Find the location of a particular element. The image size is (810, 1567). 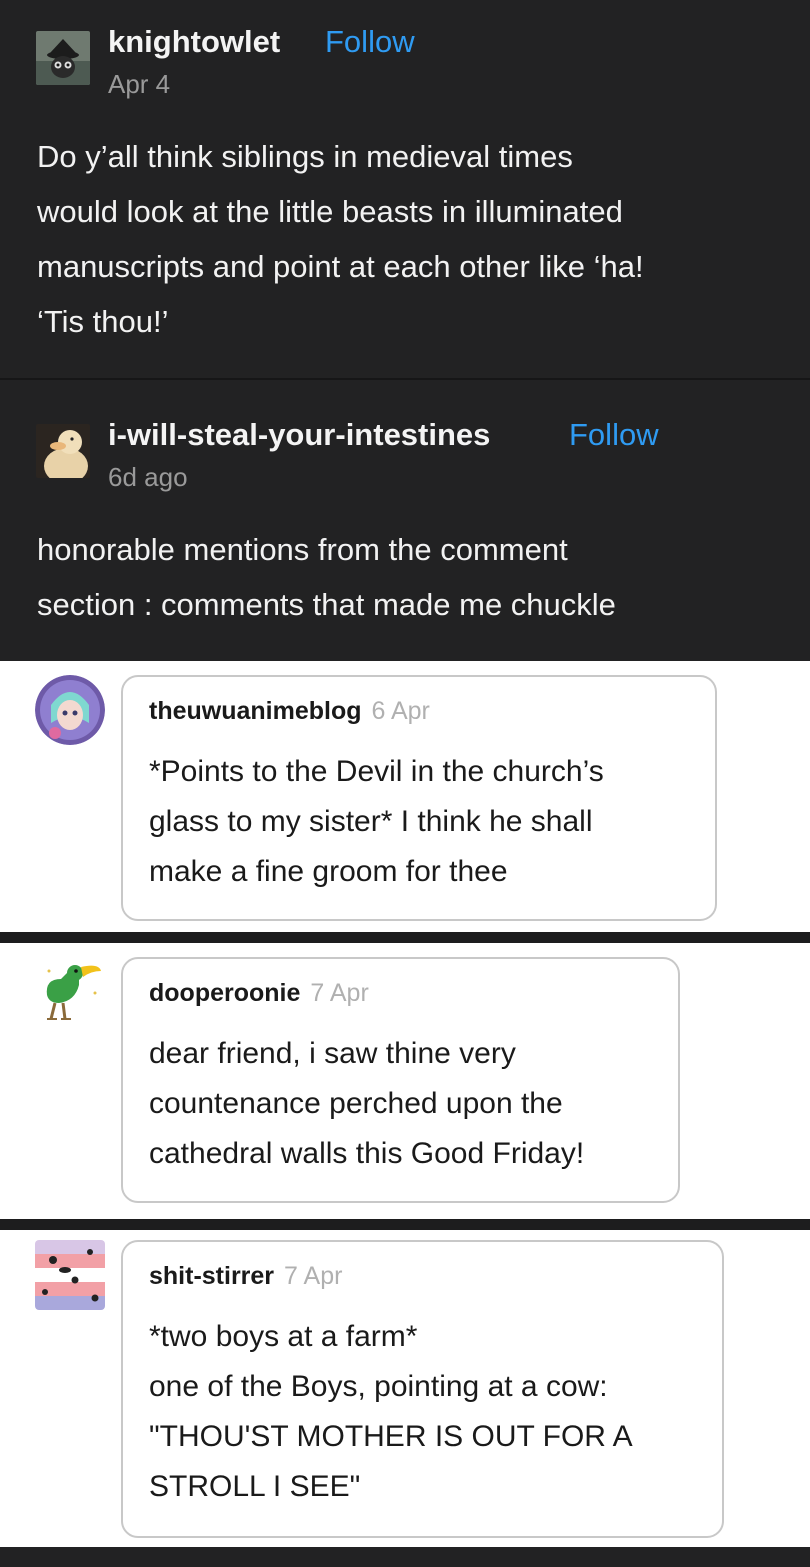

post-line: section : comments that made me chuckle is located at coordinates (326, 604).